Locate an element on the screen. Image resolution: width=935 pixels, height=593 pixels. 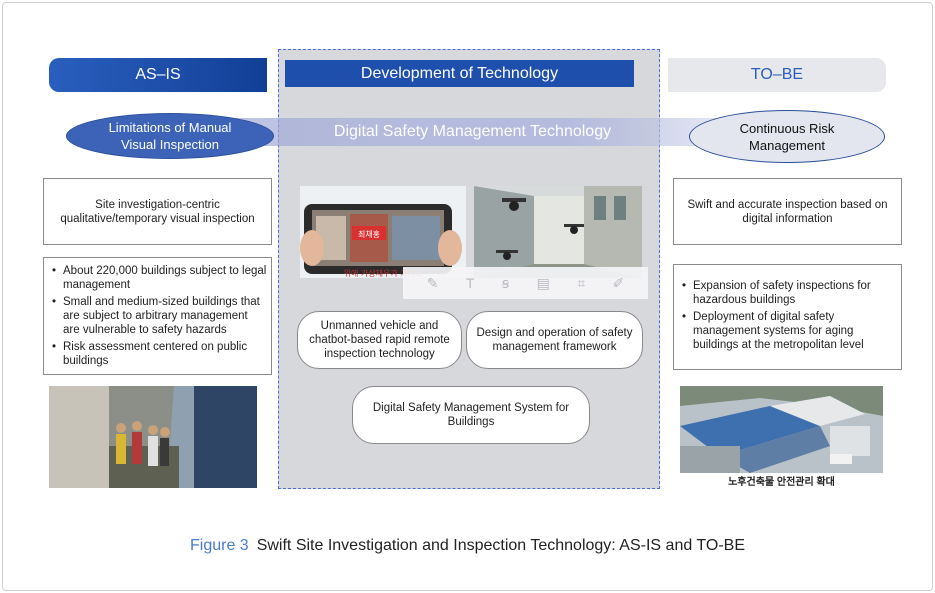
crop-icon: ⌗ is located at coordinates (581, 283).